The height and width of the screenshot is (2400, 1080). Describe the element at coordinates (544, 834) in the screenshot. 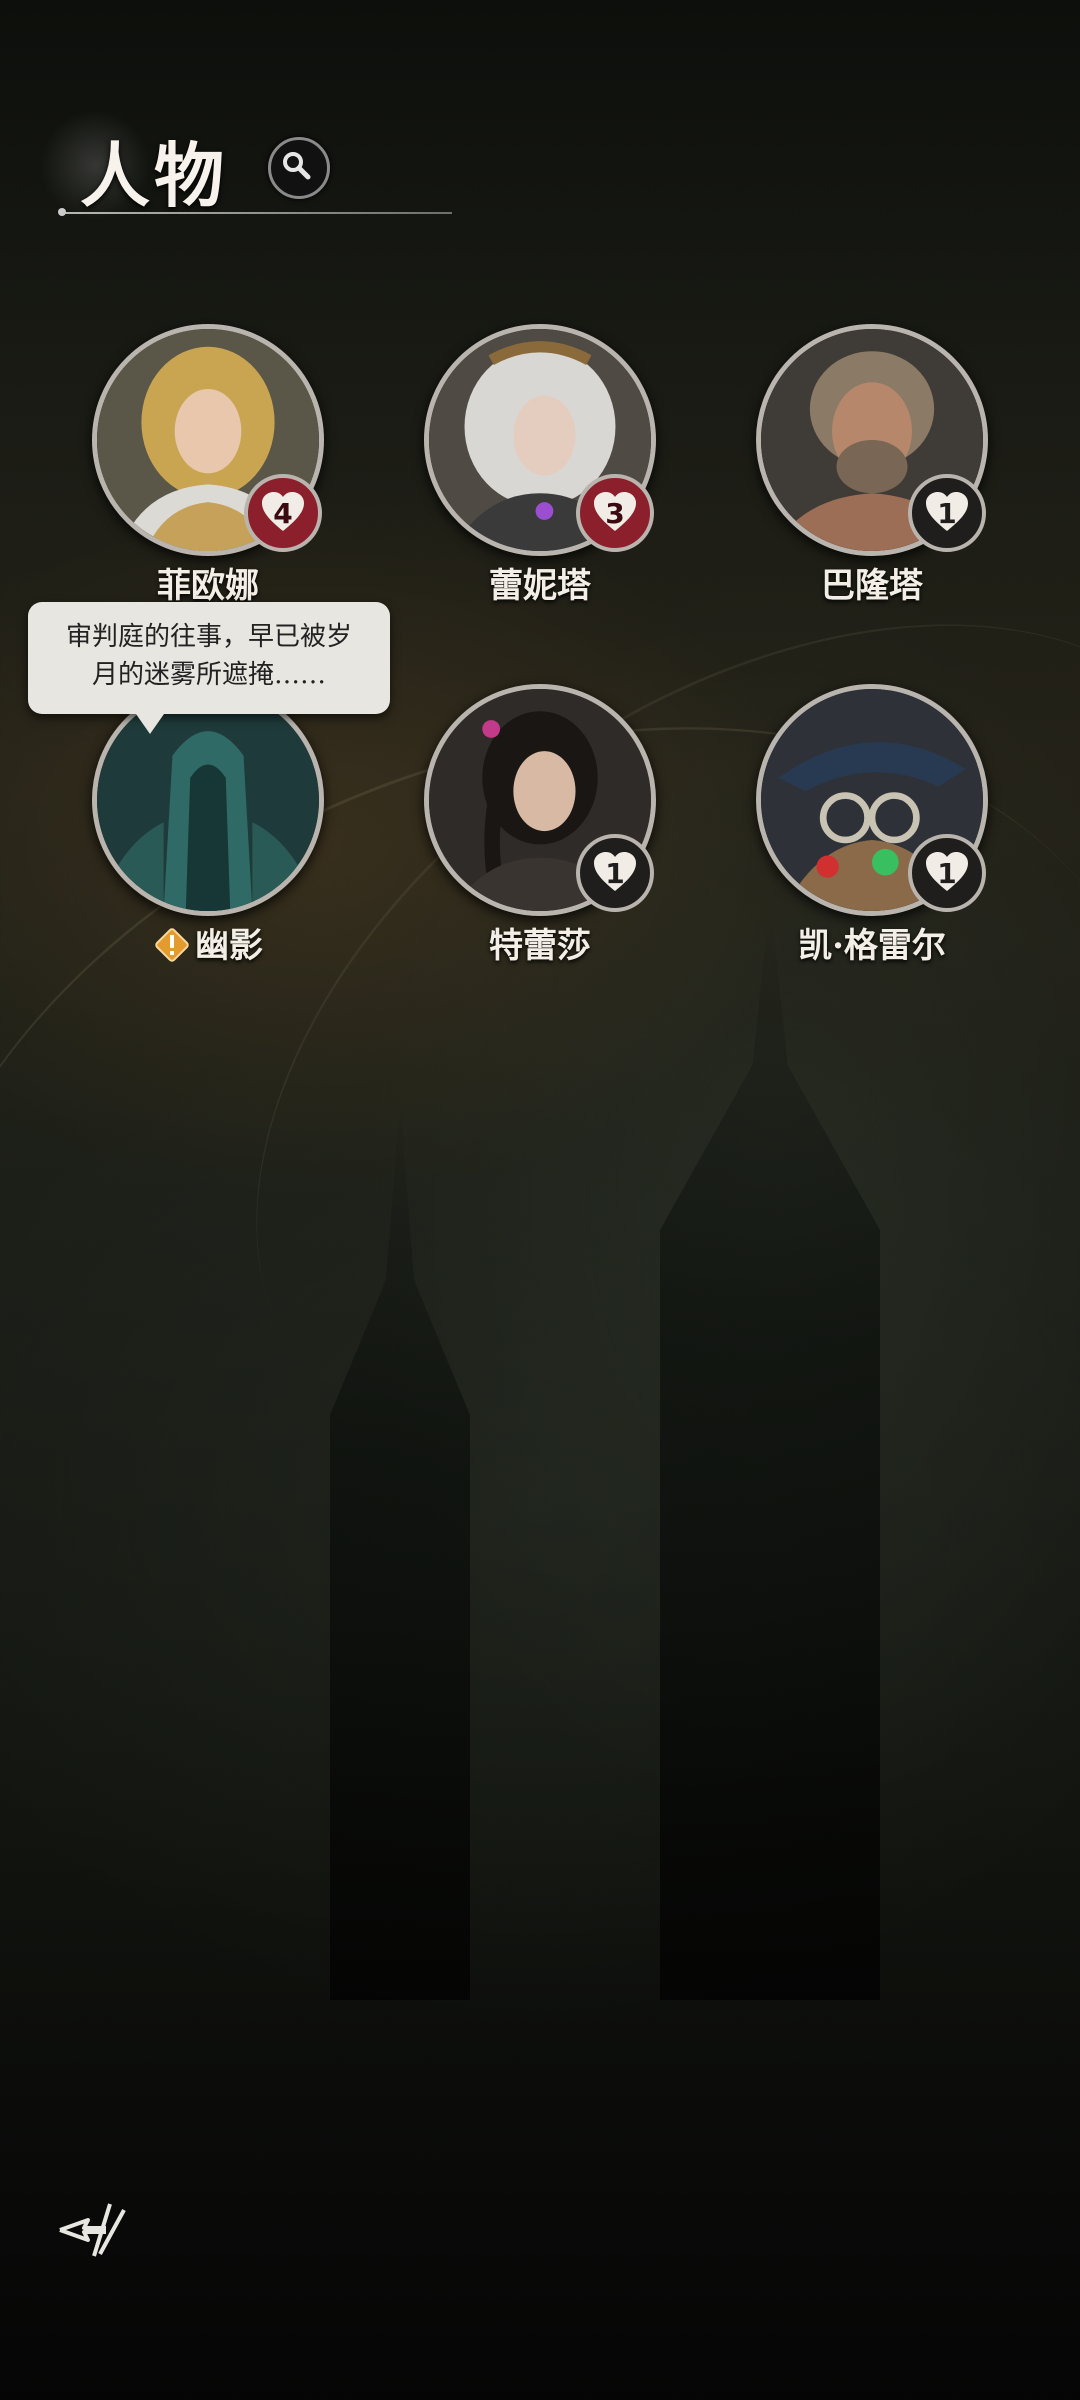

I see `character-card-theresa: 1 特蕾莎` at that location.